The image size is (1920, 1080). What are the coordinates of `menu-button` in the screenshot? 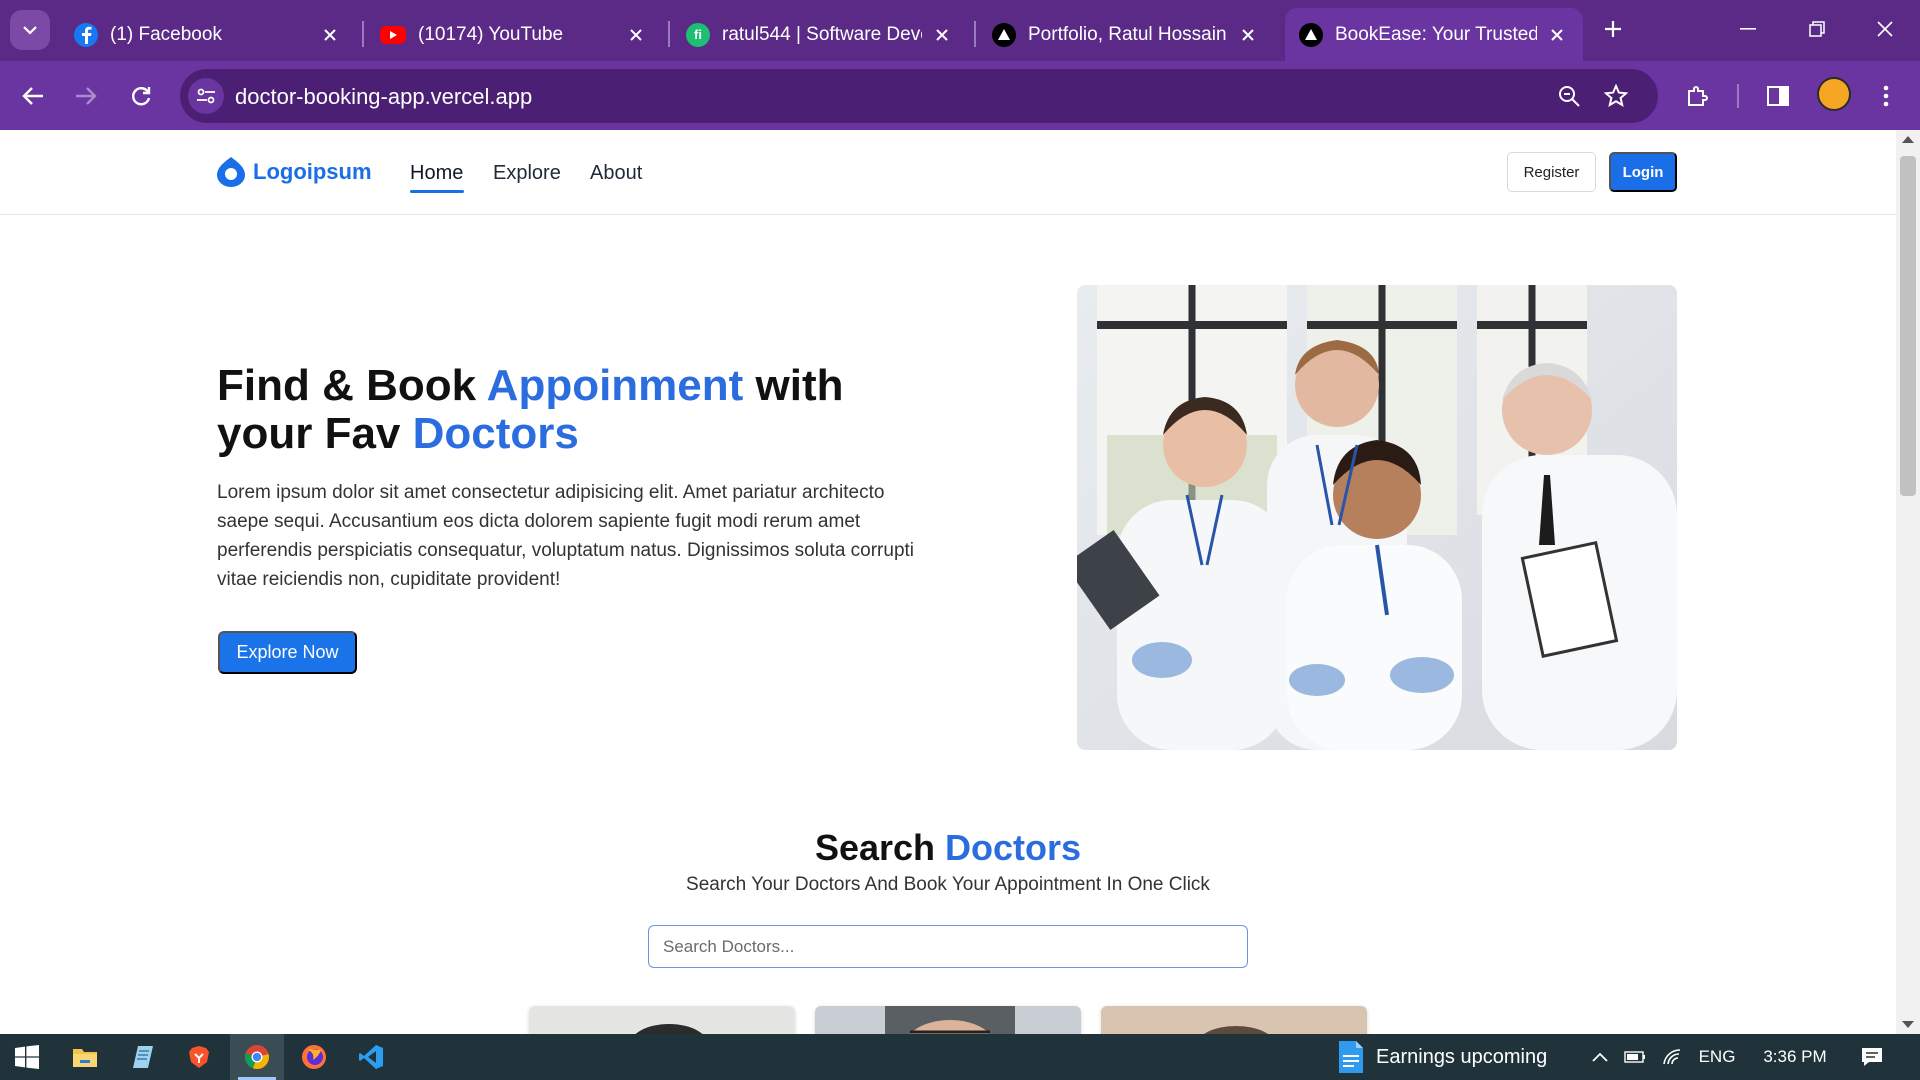 It's located at (1886, 96).